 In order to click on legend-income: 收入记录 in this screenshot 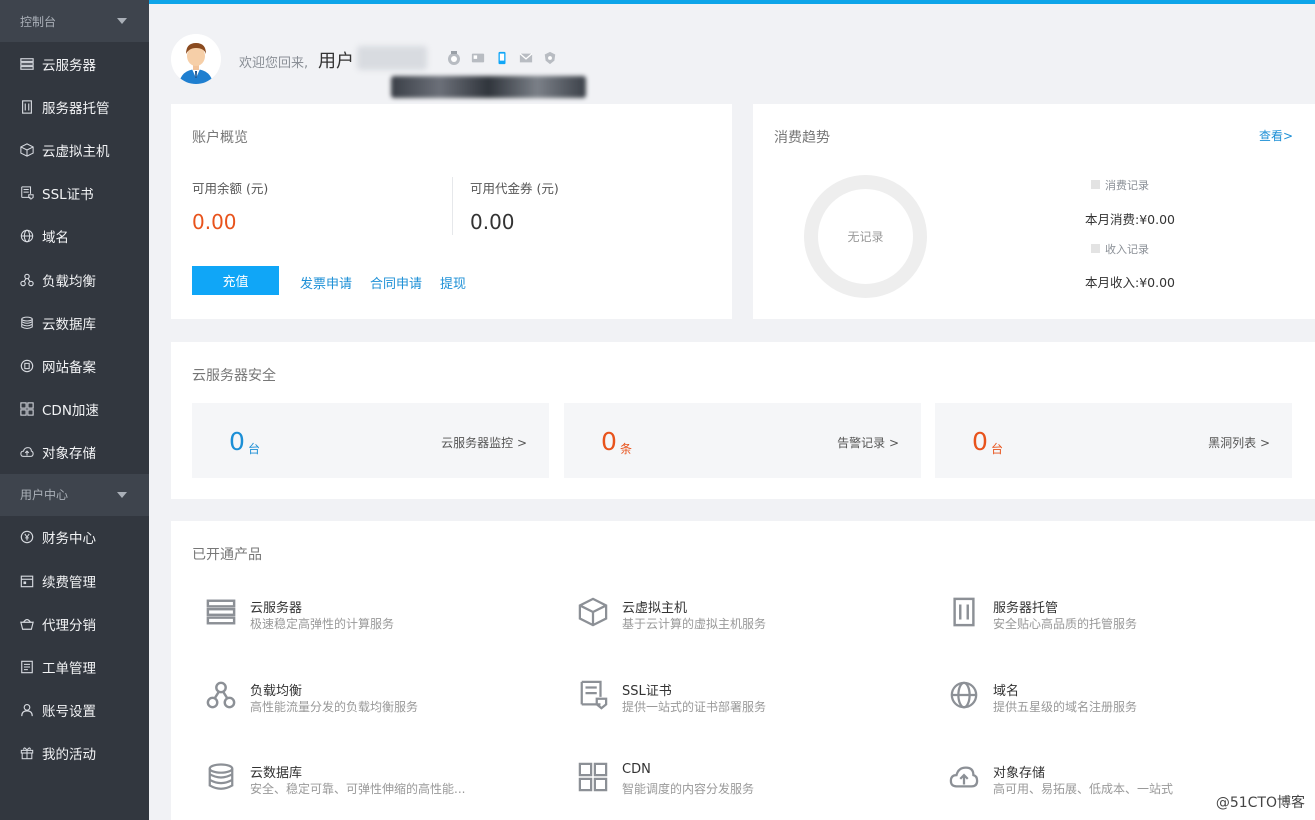, I will do `click(1127, 249)`.